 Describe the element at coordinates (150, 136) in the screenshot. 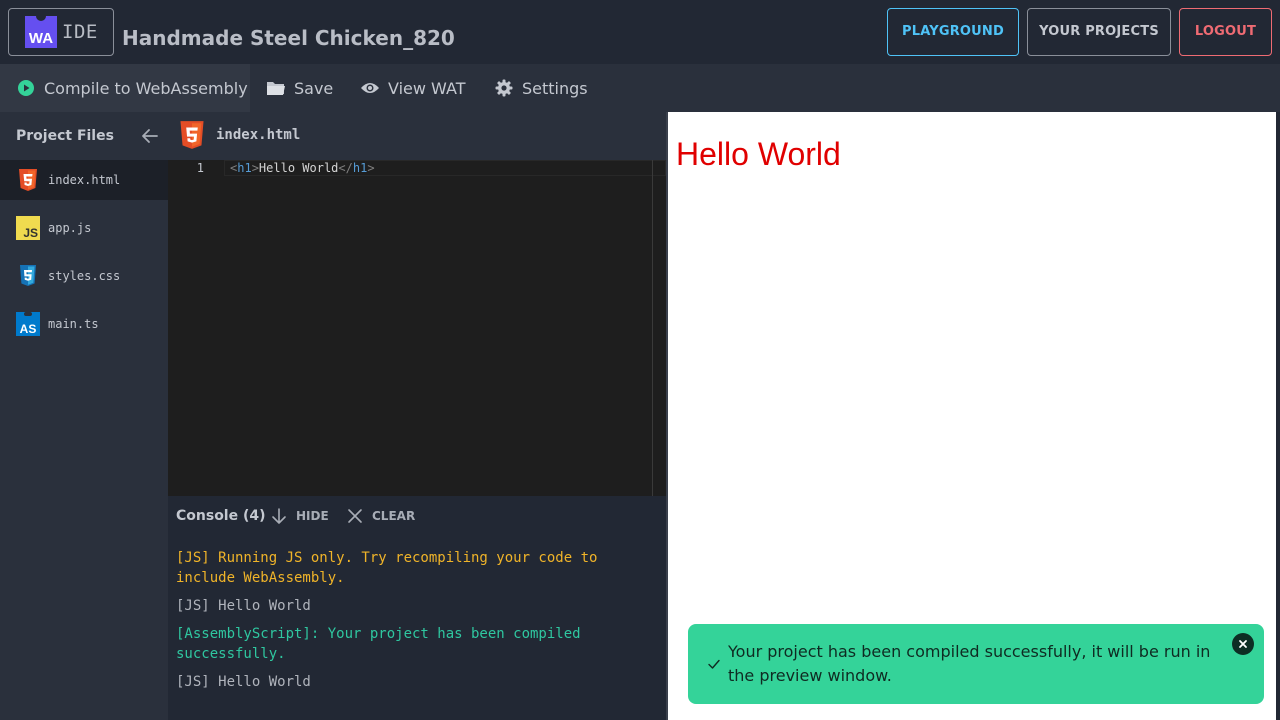

I see `arrow-left-icon` at that location.